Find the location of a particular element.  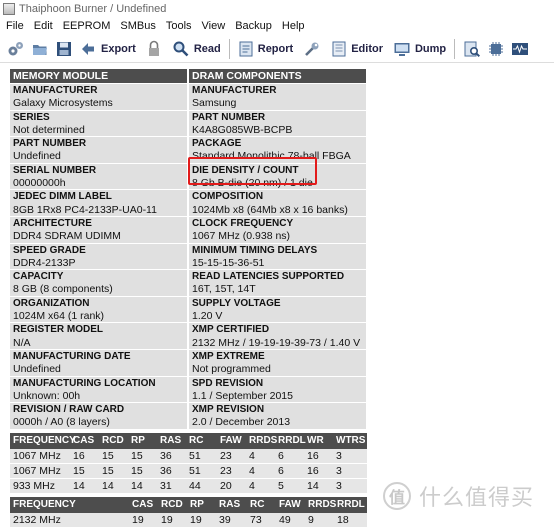

memory-module-header: MEMORY MODULE is located at coordinates (99, 76).